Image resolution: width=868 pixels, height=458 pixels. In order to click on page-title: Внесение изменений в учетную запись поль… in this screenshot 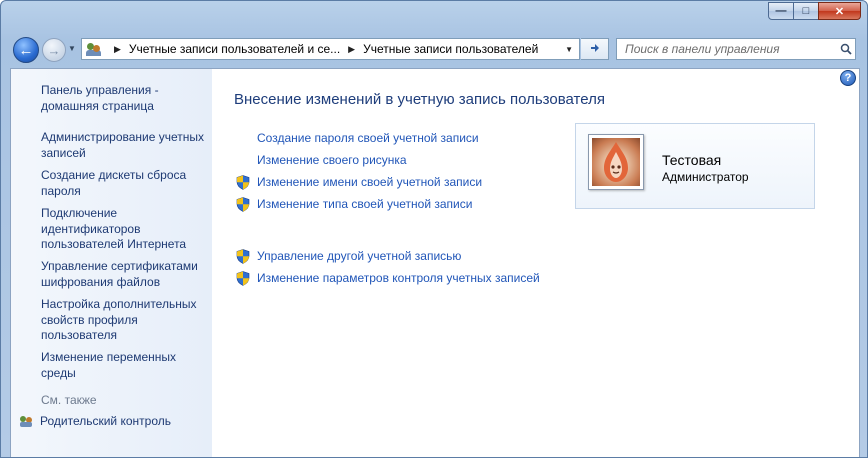, I will do `click(419, 99)`.